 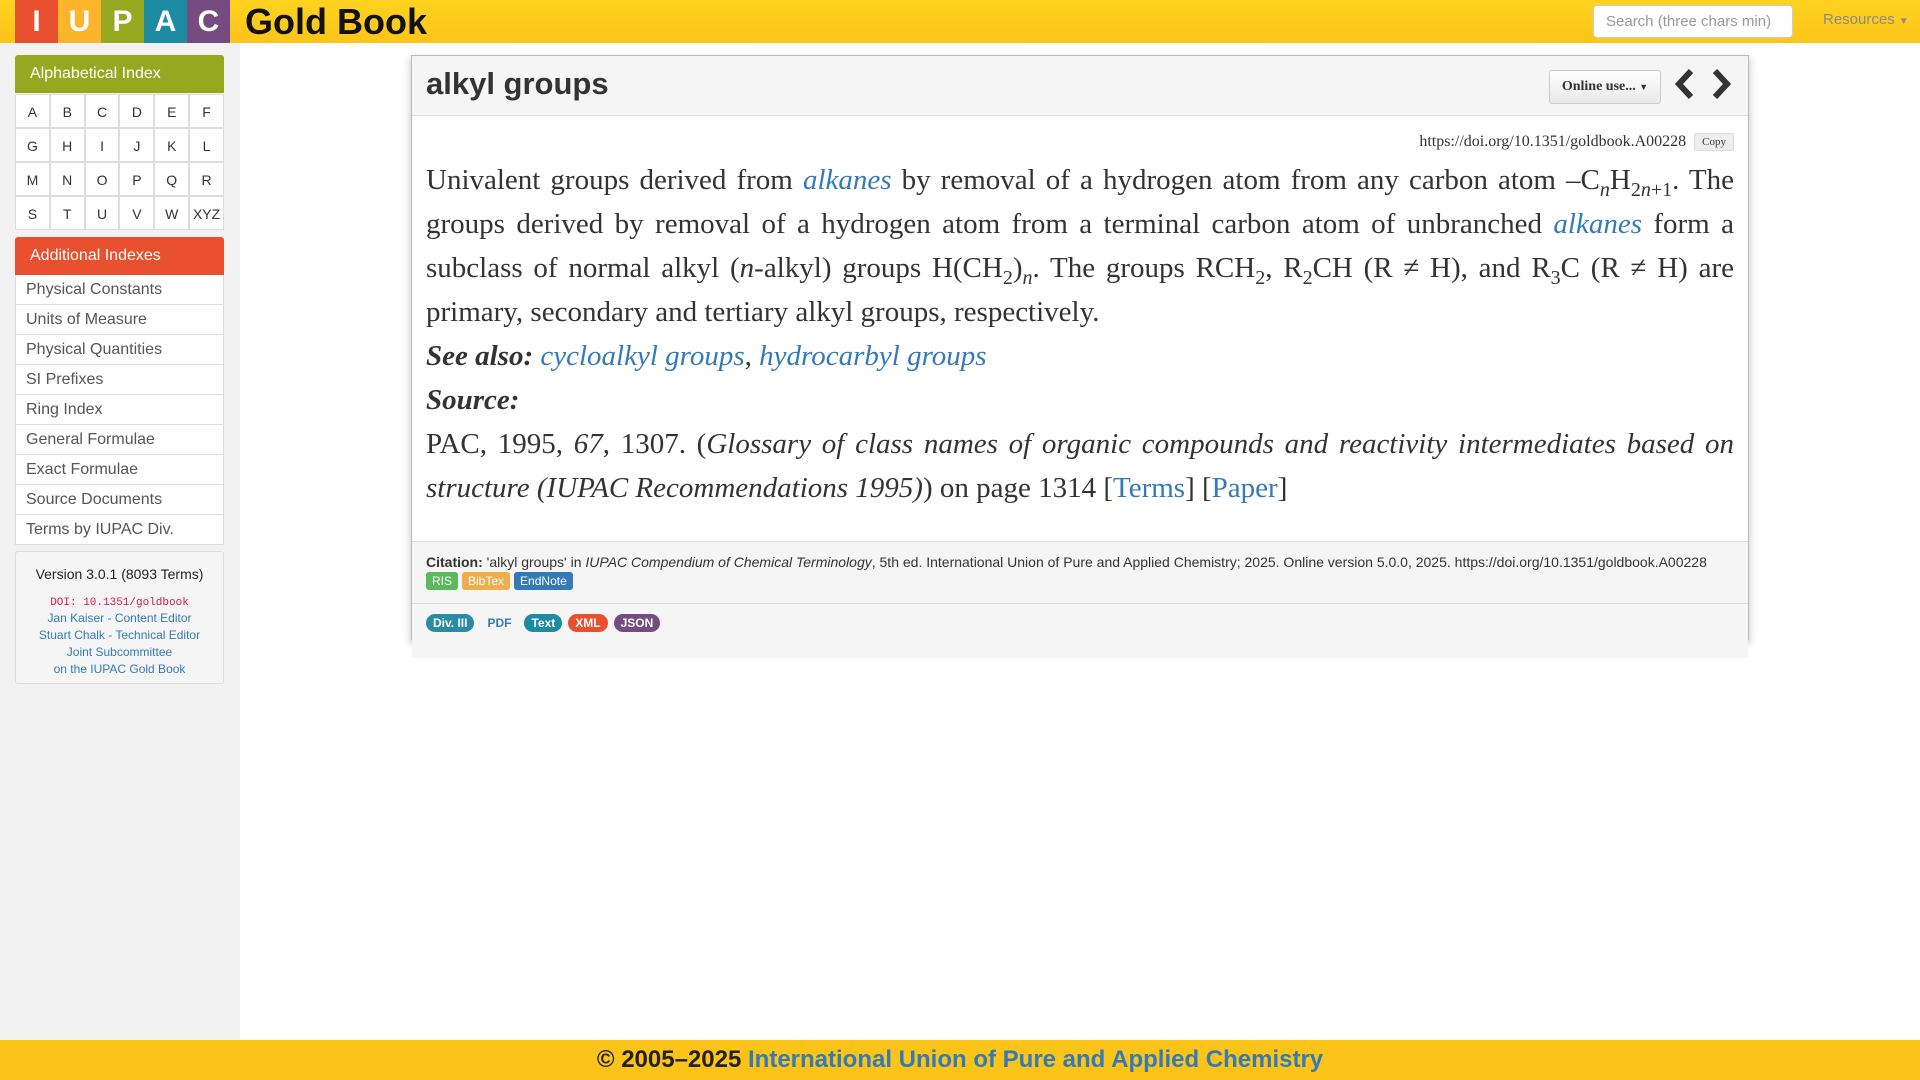 What do you see at coordinates (119, 470) in the screenshot?
I see `index-item-exact-formulae: Exact Formulae` at bounding box center [119, 470].